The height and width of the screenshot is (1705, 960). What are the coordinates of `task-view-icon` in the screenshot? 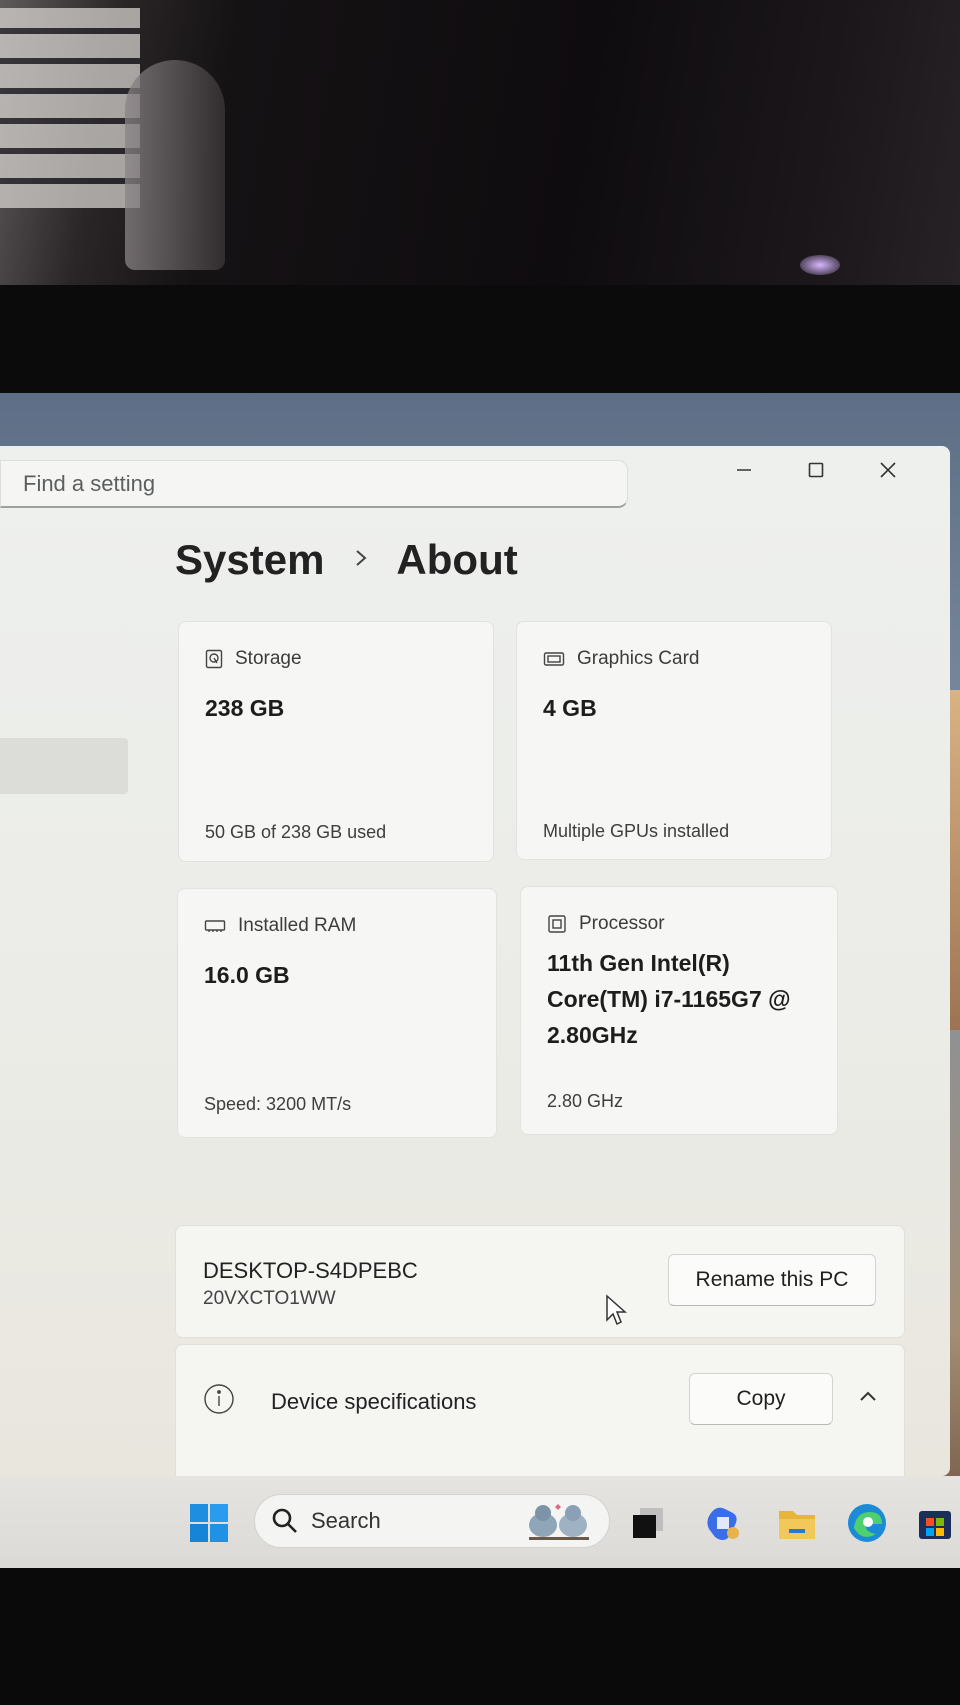 It's located at (648, 1523).